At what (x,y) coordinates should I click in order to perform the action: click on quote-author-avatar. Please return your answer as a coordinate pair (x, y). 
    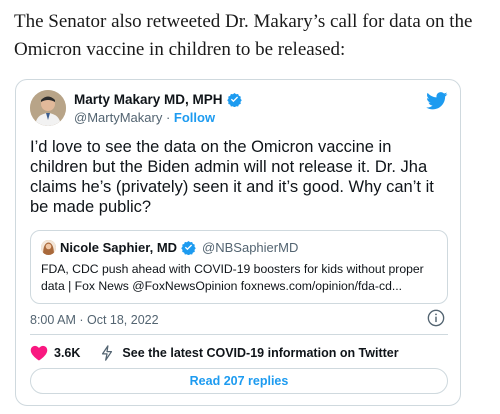
    Looking at the image, I should click on (48, 247).